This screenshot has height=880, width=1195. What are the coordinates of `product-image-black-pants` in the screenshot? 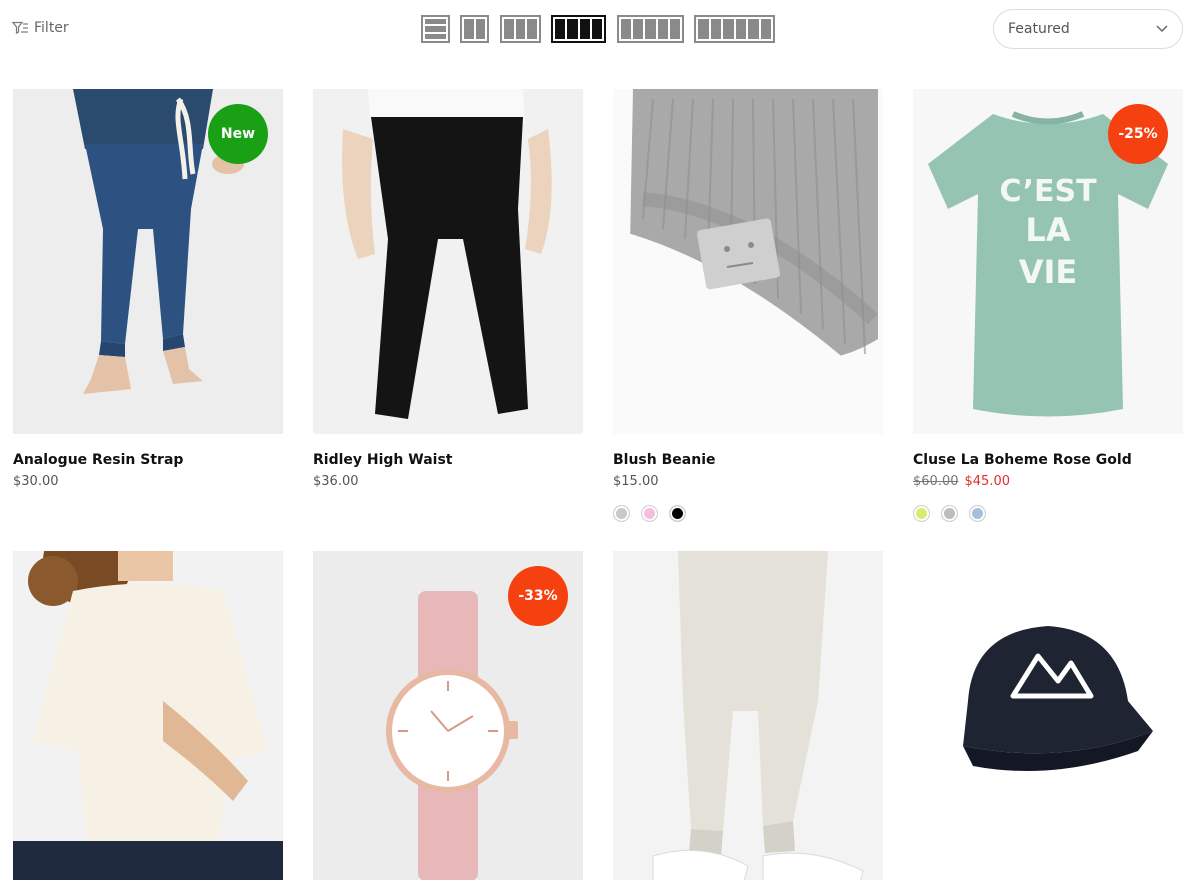 It's located at (448, 261).